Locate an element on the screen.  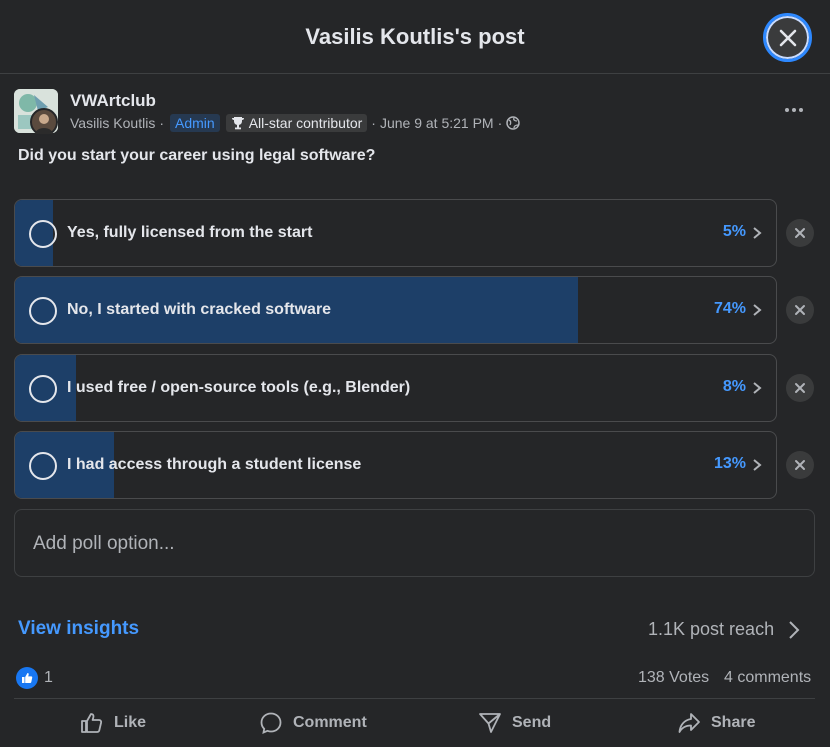
poll-option-label: I had access through a student license is located at coordinates (214, 464).